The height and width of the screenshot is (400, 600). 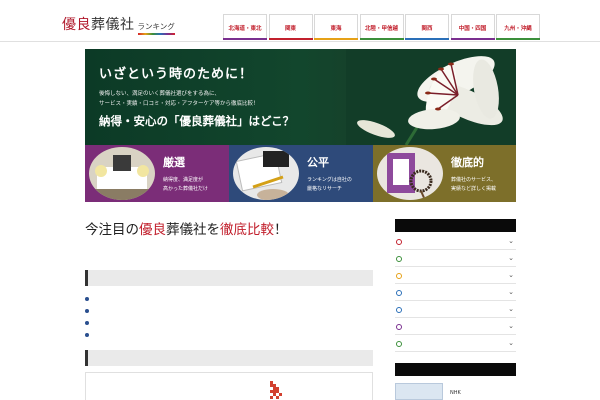 I want to click on region-nav: 北海道・東北 関東 東海 北陸・甲信越 関西 中国・四国 九州・沖縄, so click(x=382, y=27).